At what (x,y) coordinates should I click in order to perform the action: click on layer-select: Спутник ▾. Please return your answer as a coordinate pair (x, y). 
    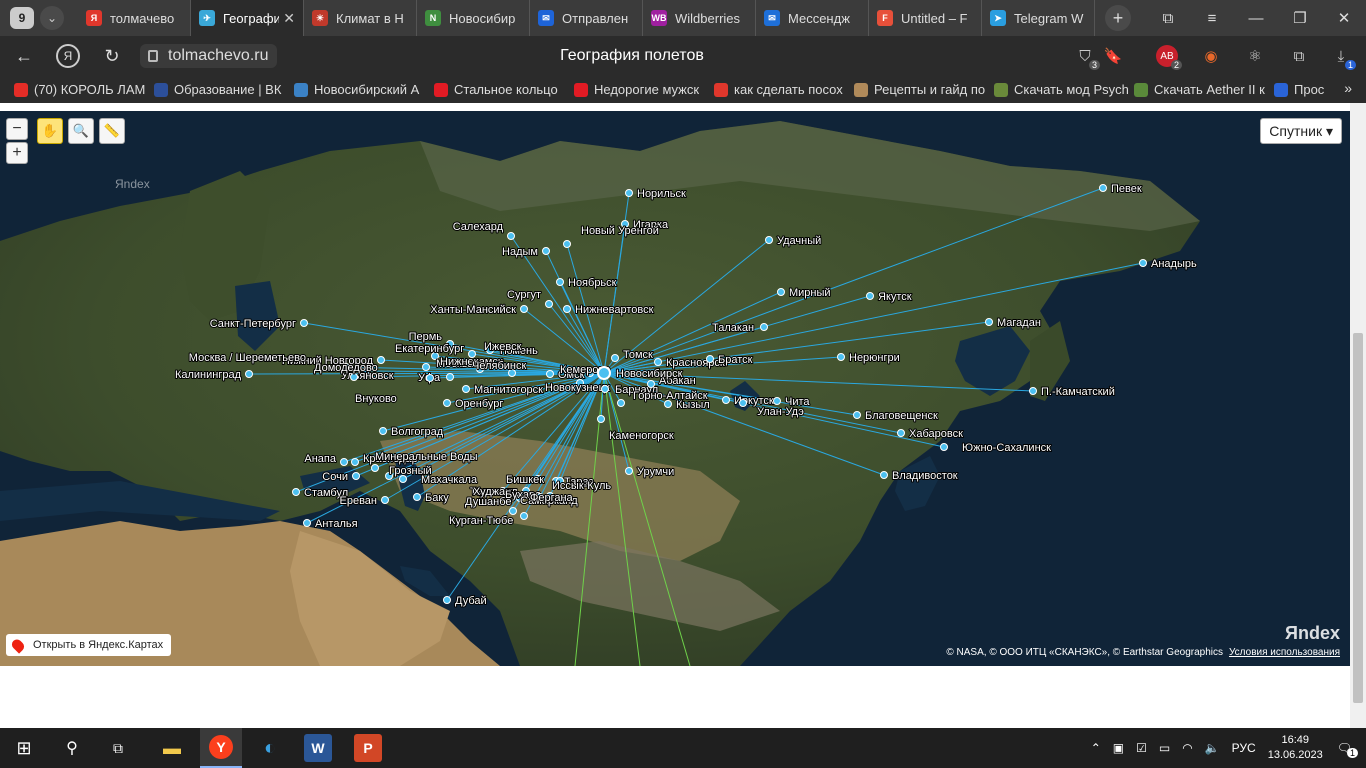
    Looking at the image, I should click on (1301, 131).